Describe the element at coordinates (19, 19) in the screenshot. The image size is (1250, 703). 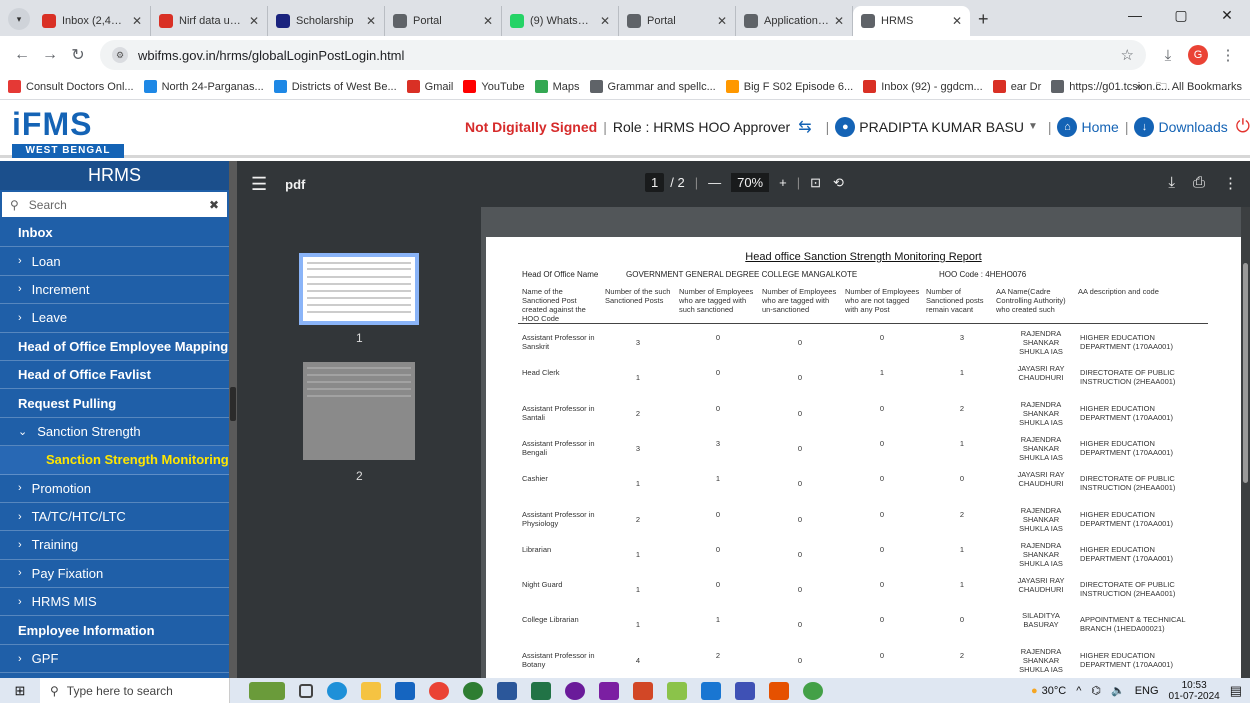
I see `tab-search-button: ▾` at that location.